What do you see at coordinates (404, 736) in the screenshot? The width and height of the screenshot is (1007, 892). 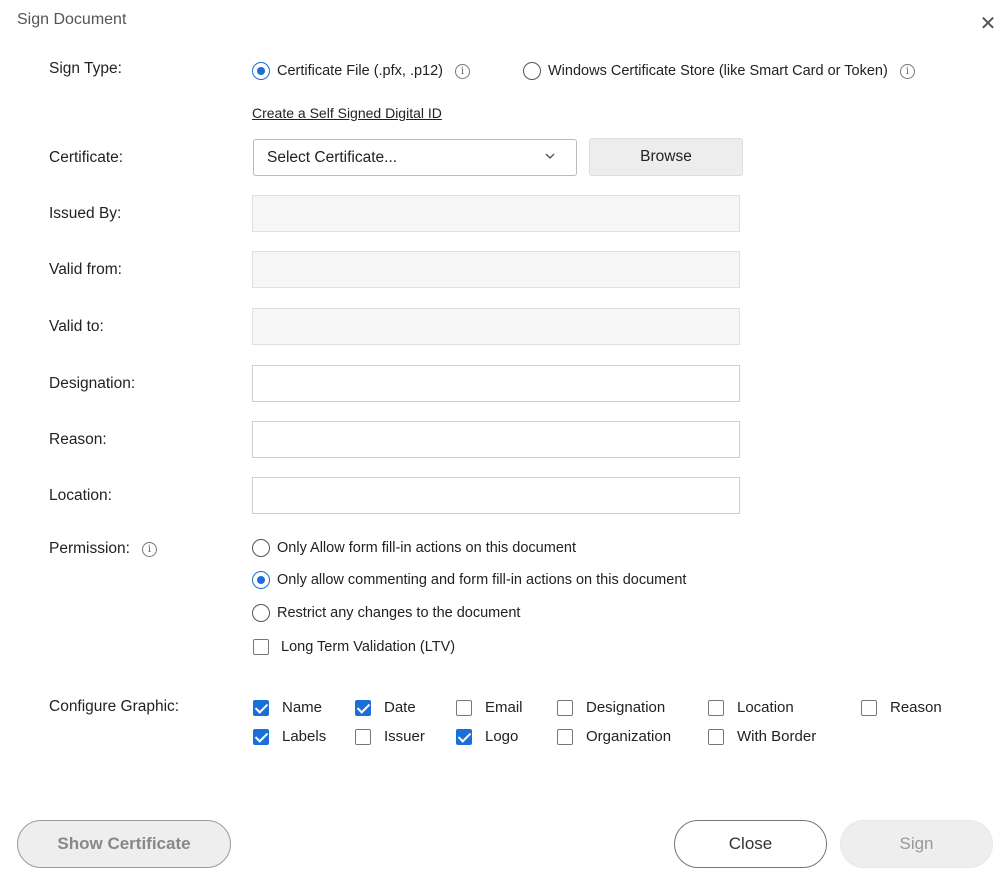 I see `issuer-option-label: Issuer` at bounding box center [404, 736].